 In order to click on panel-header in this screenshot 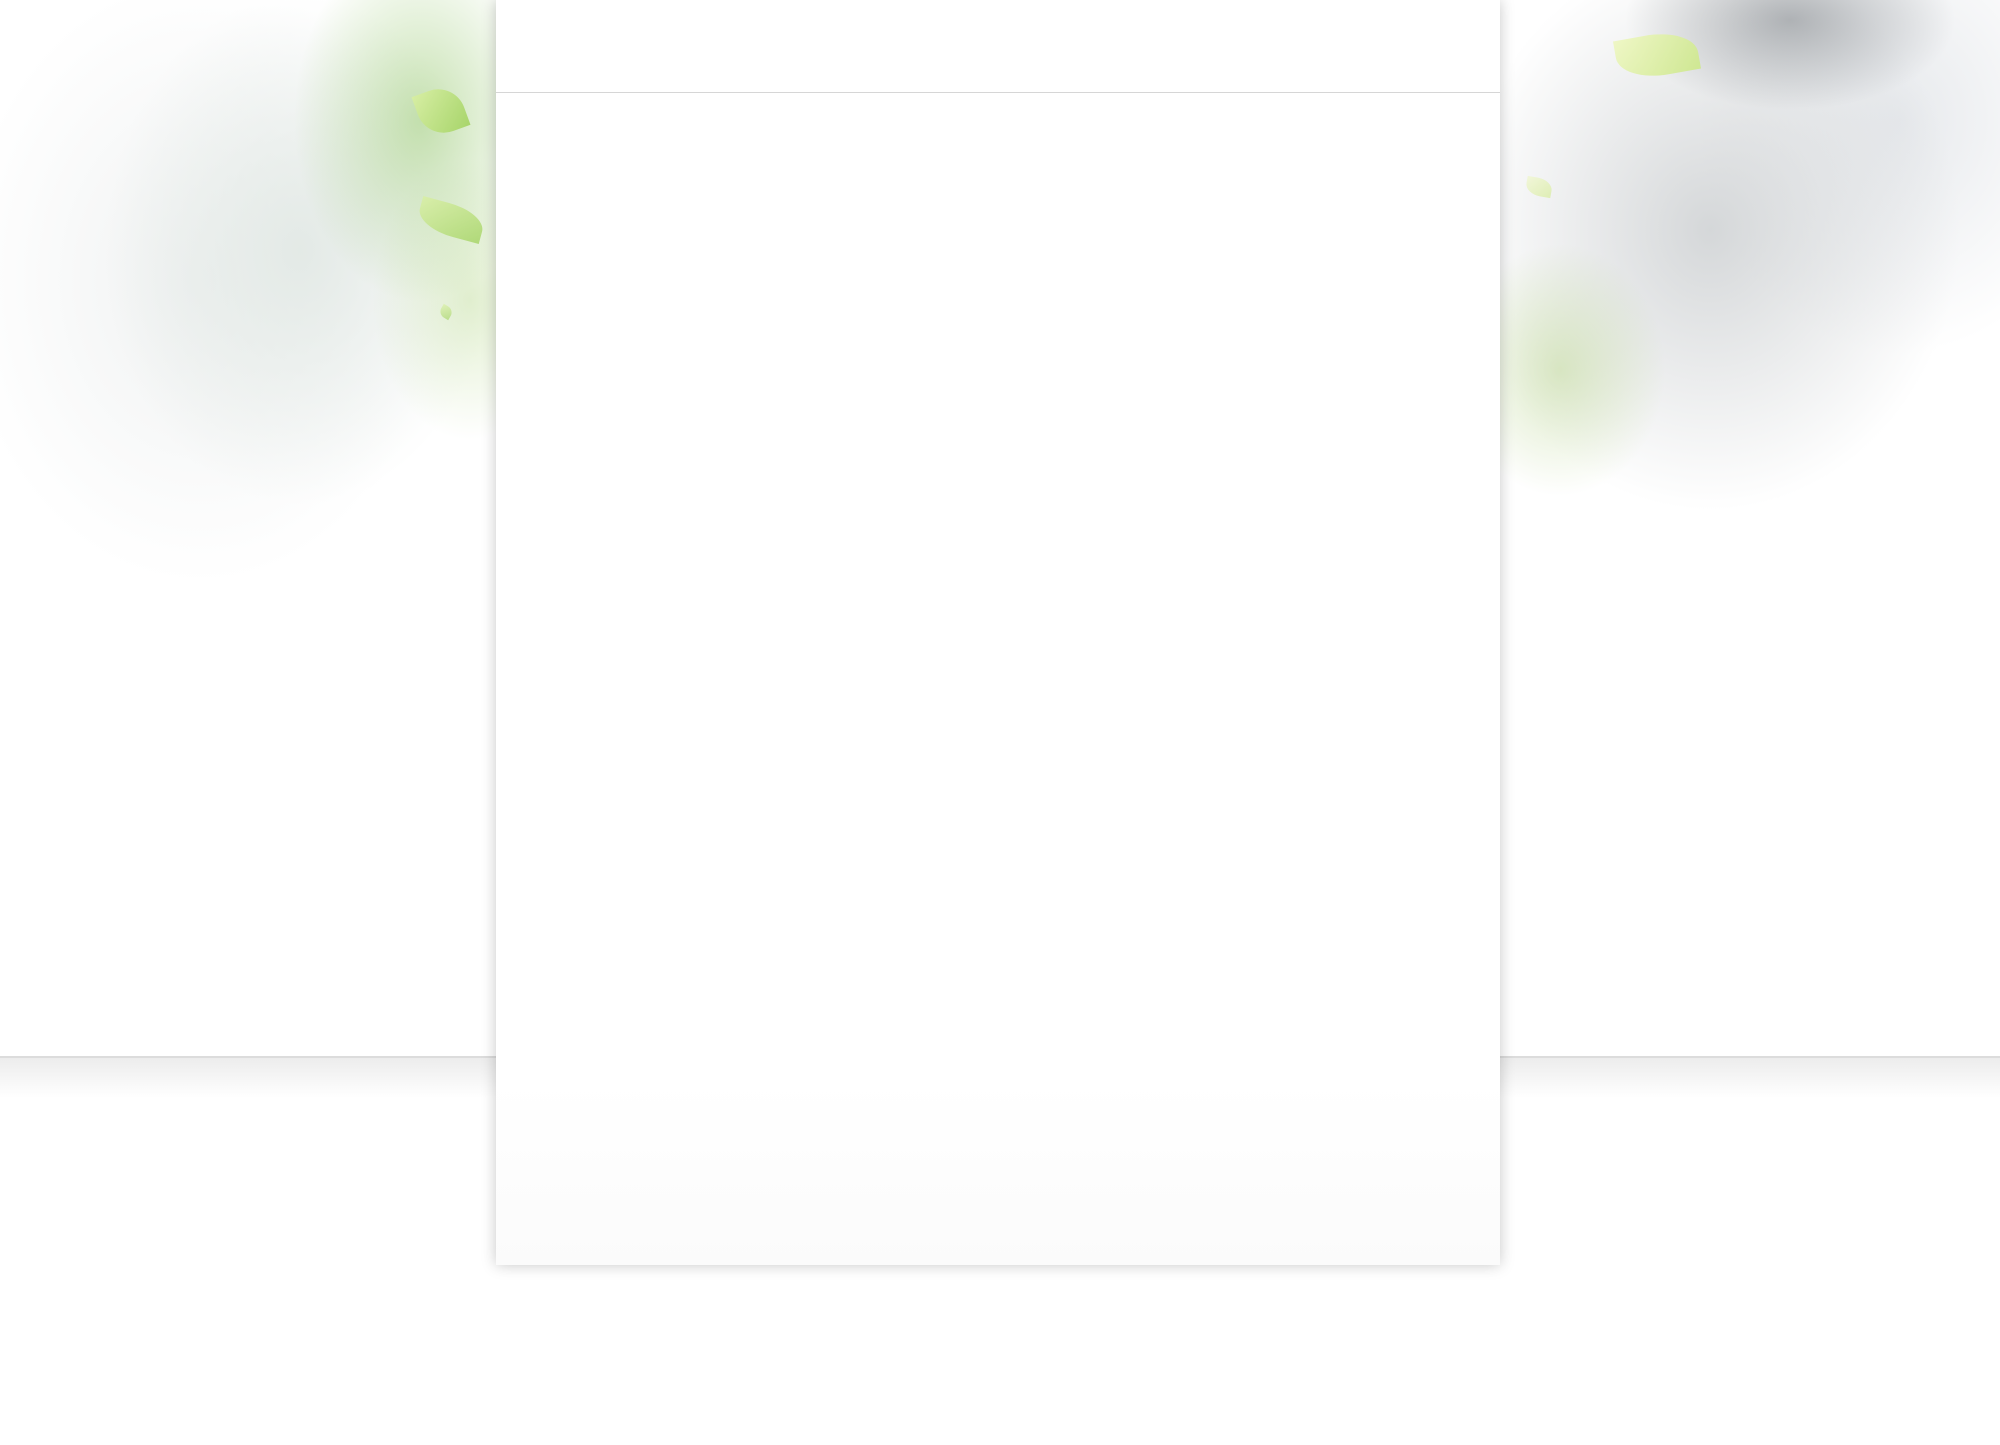, I will do `click(998, 46)`.